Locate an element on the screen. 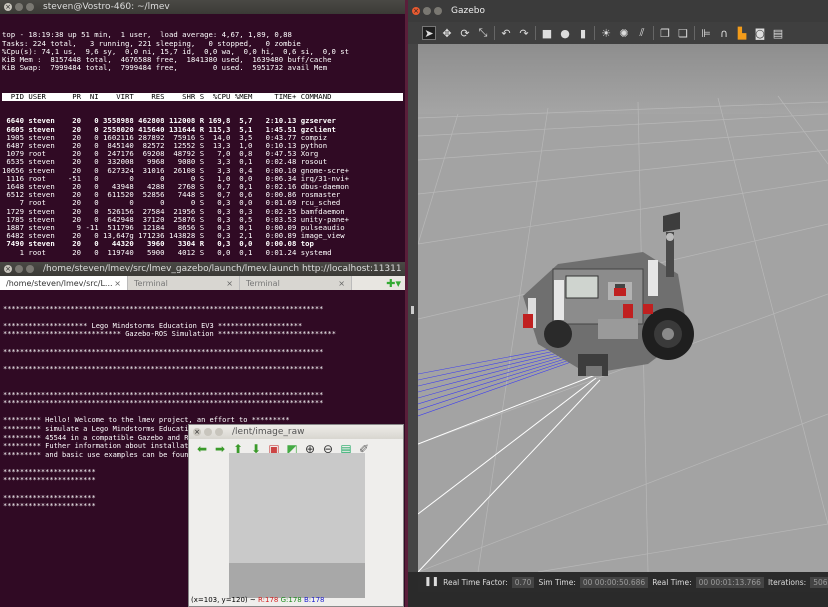 The image size is (828, 607). pan-right-icon: ➡ is located at coordinates (220, 449).